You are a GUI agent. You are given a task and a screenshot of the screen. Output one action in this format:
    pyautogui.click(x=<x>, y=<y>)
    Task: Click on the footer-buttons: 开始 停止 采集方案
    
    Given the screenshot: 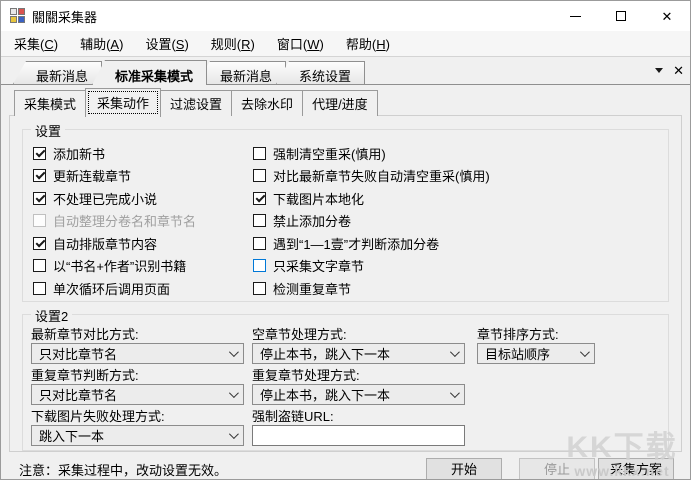 What is the action you would take?
    pyautogui.click(x=550, y=468)
    